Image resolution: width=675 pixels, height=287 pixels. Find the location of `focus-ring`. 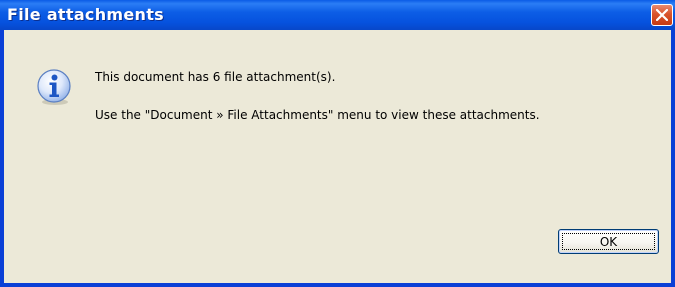

focus-ring is located at coordinates (608, 241).